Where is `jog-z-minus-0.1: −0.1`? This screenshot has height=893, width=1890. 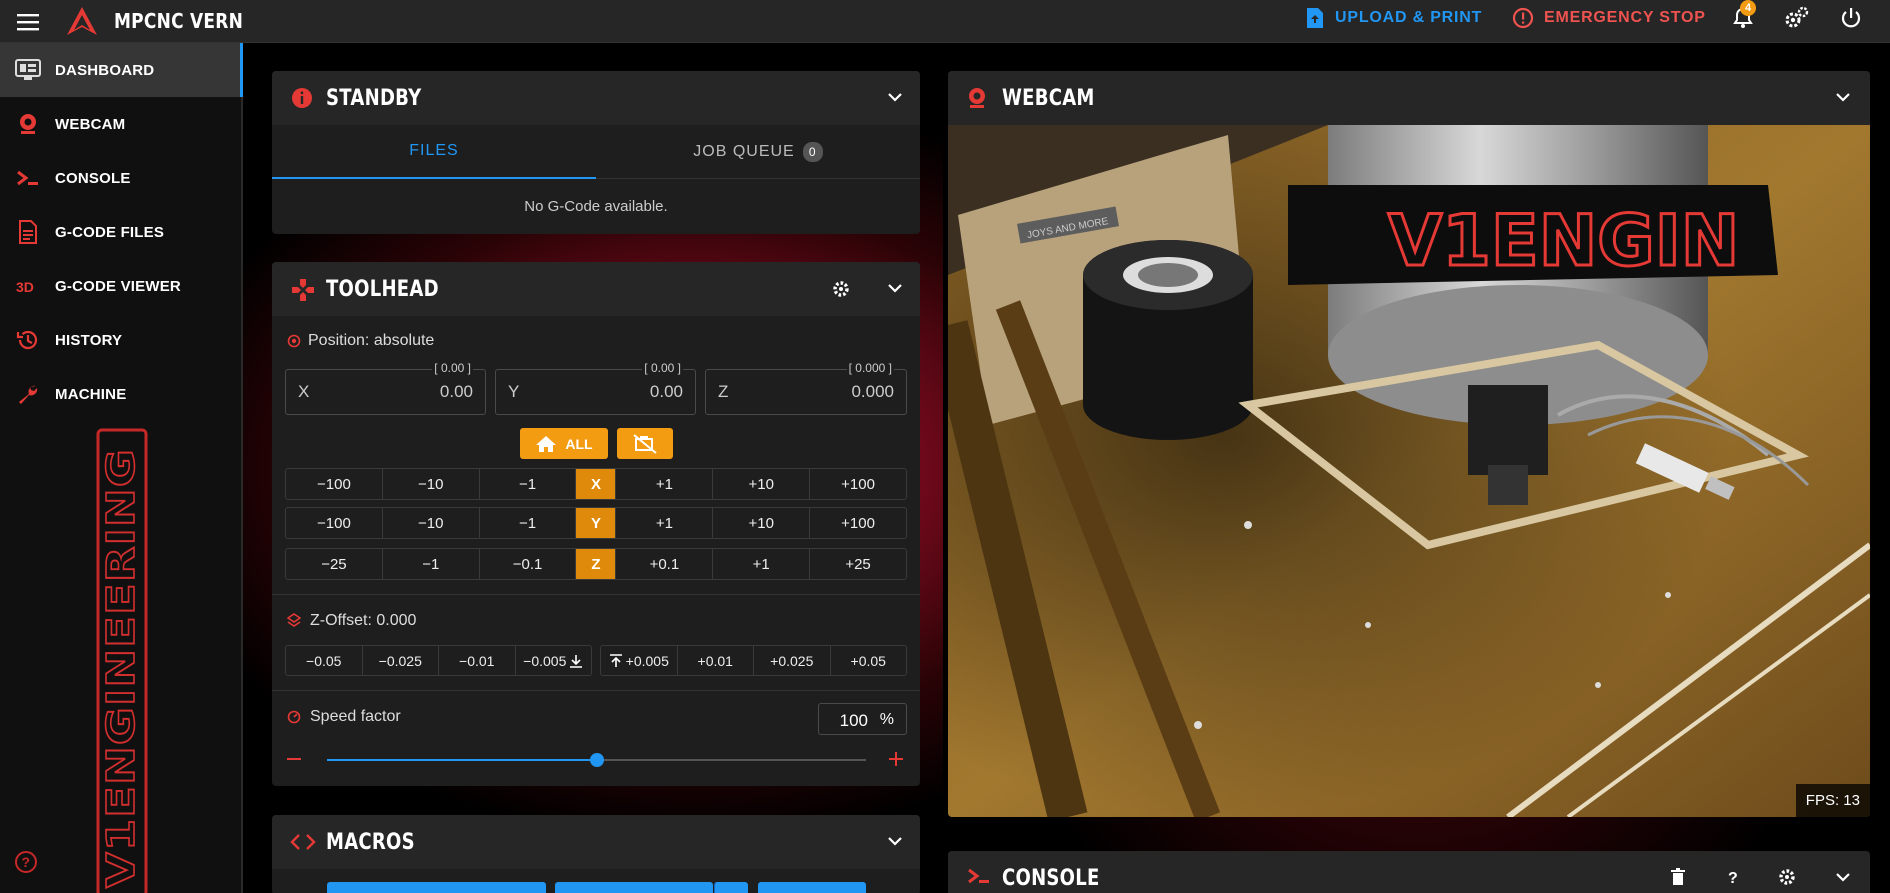
jog-z-minus-0.1: −0.1 is located at coordinates (528, 564).